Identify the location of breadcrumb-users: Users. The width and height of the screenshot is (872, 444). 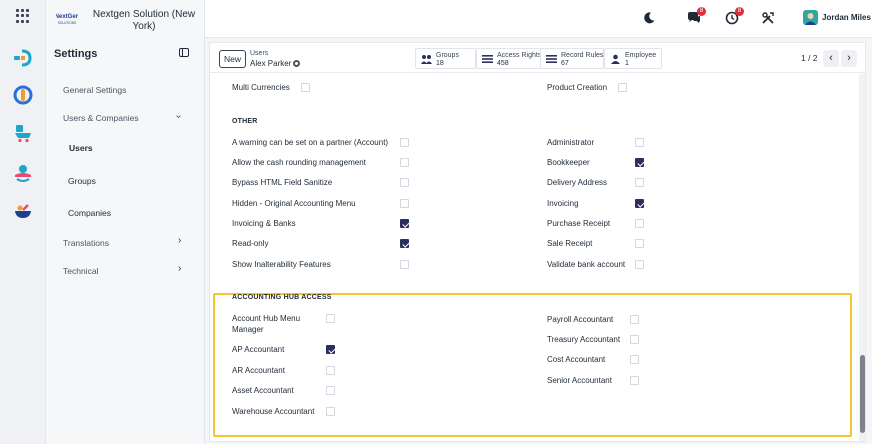
(259, 53).